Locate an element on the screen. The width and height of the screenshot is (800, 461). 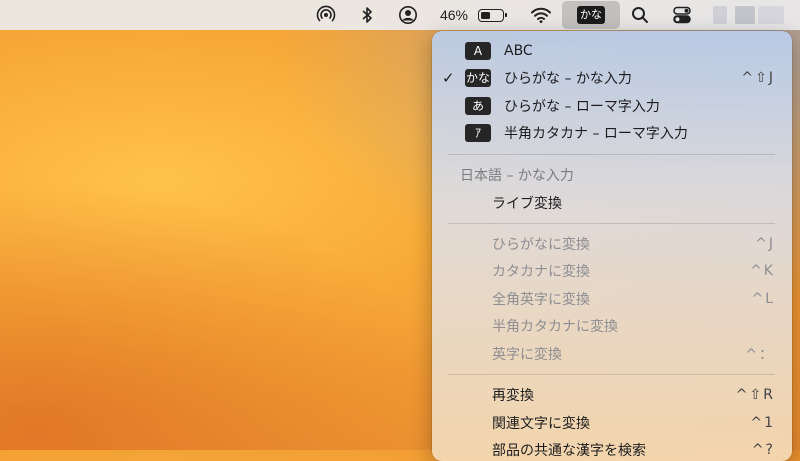
user-icon is located at coordinates (408, 15).